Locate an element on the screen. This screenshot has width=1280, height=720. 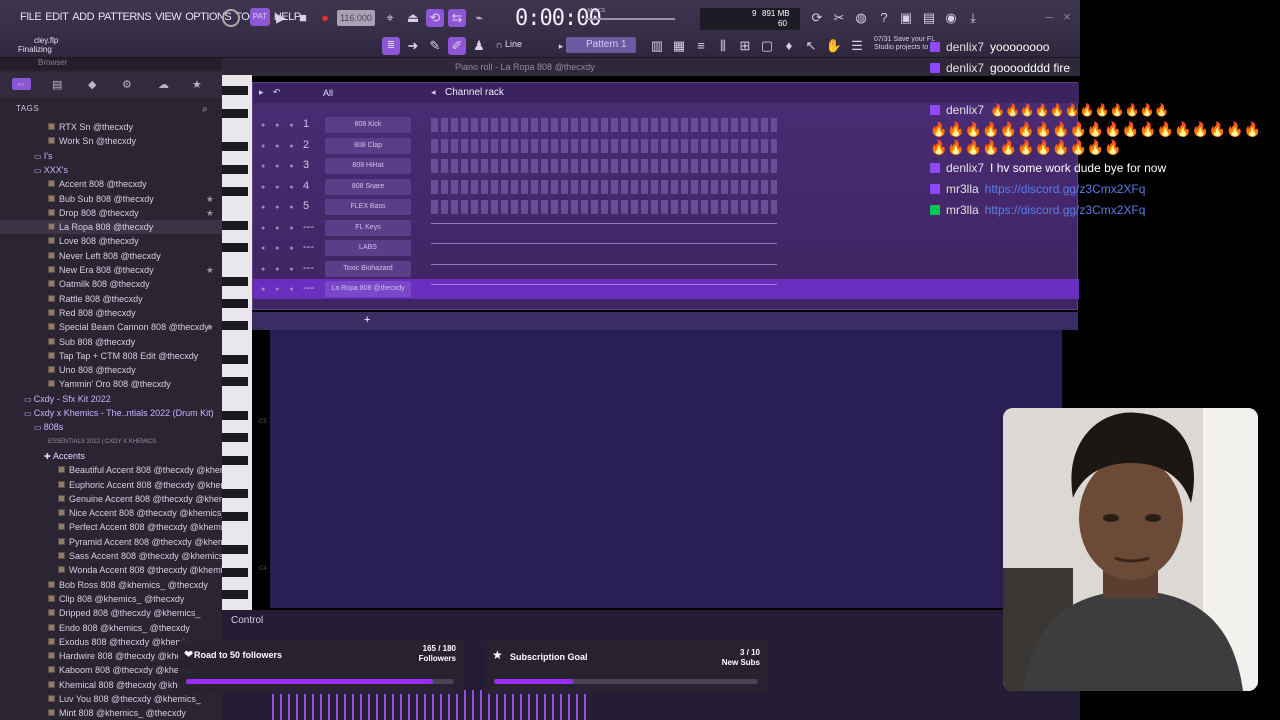
browser-item: Nice Accent 808 @thecxdy @khemics_ is located at coordinates (111, 513).